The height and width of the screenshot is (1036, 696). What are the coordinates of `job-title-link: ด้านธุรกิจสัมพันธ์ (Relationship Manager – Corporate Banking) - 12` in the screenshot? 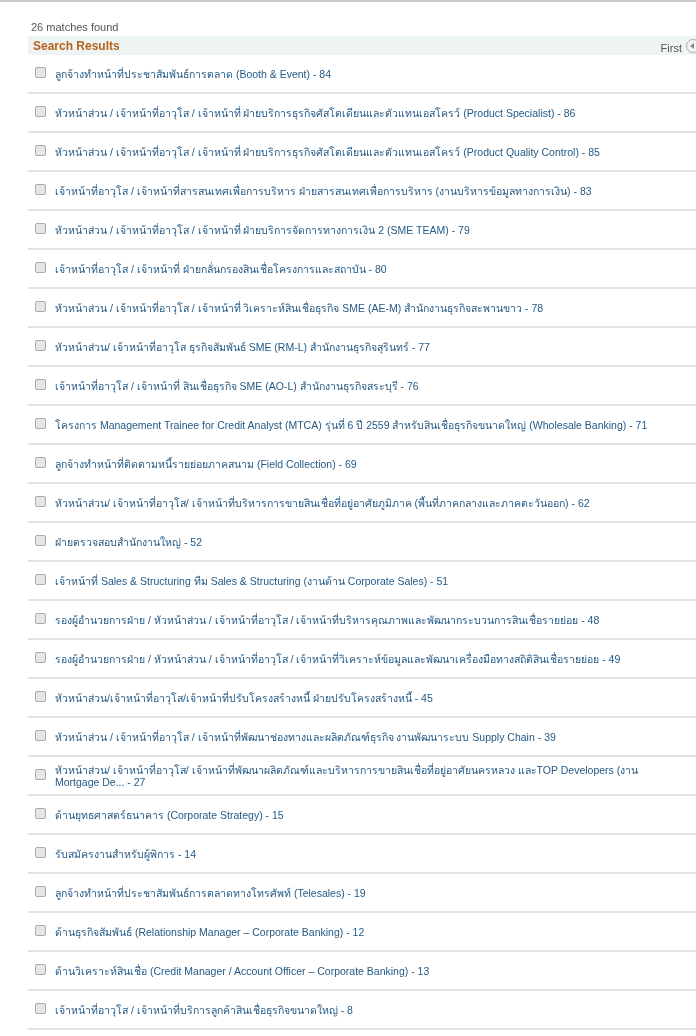 It's located at (210, 931).